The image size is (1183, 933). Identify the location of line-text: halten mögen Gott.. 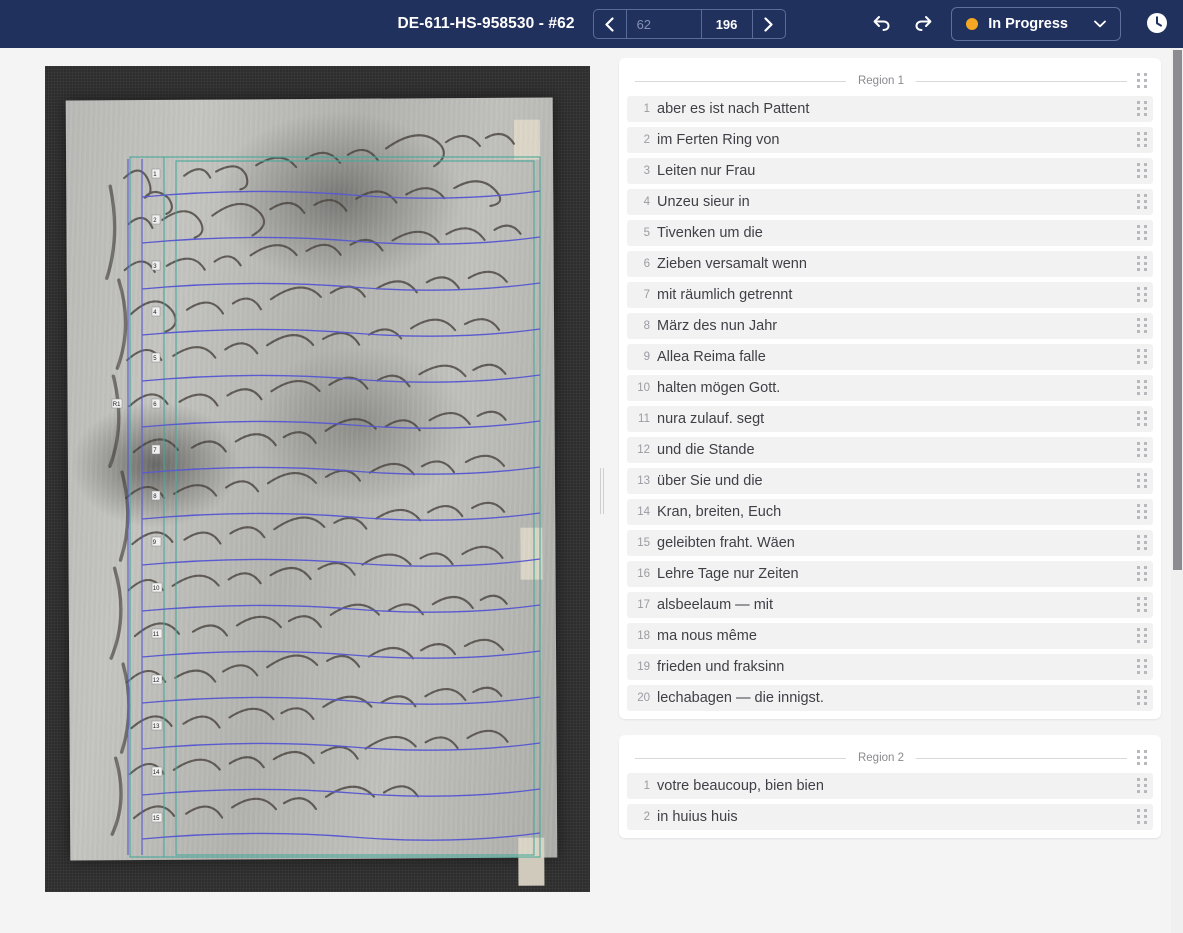
(892, 388).